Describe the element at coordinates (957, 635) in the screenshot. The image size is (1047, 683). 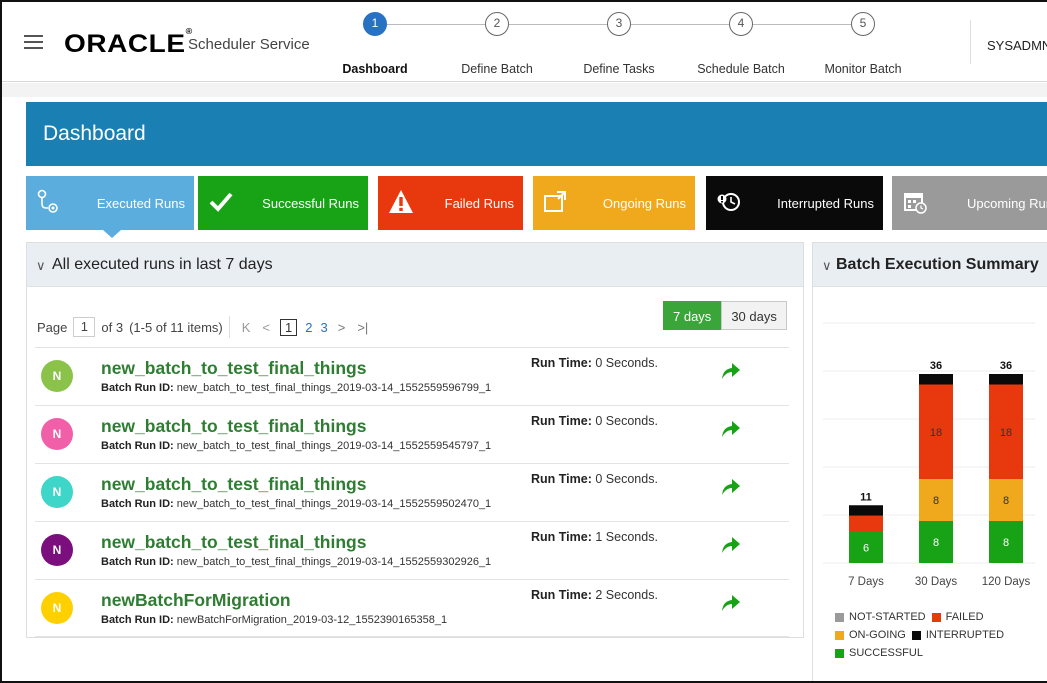
I see `legend-item: INTERRUPTED` at that location.